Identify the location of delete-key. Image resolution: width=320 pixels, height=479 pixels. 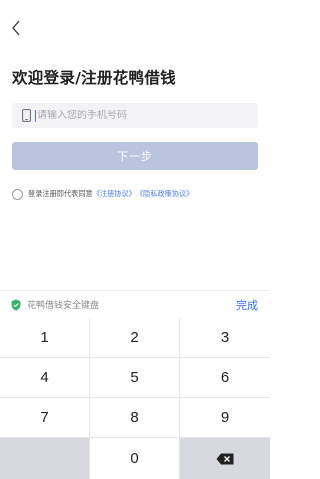
(225, 458).